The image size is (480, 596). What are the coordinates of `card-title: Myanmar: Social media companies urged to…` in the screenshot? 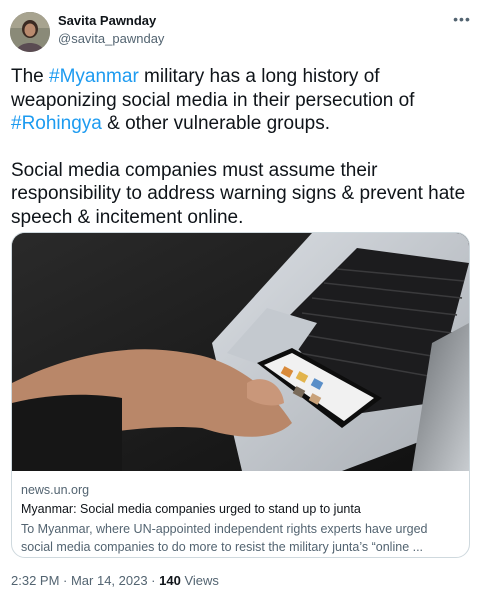 It's located at (191, 509).